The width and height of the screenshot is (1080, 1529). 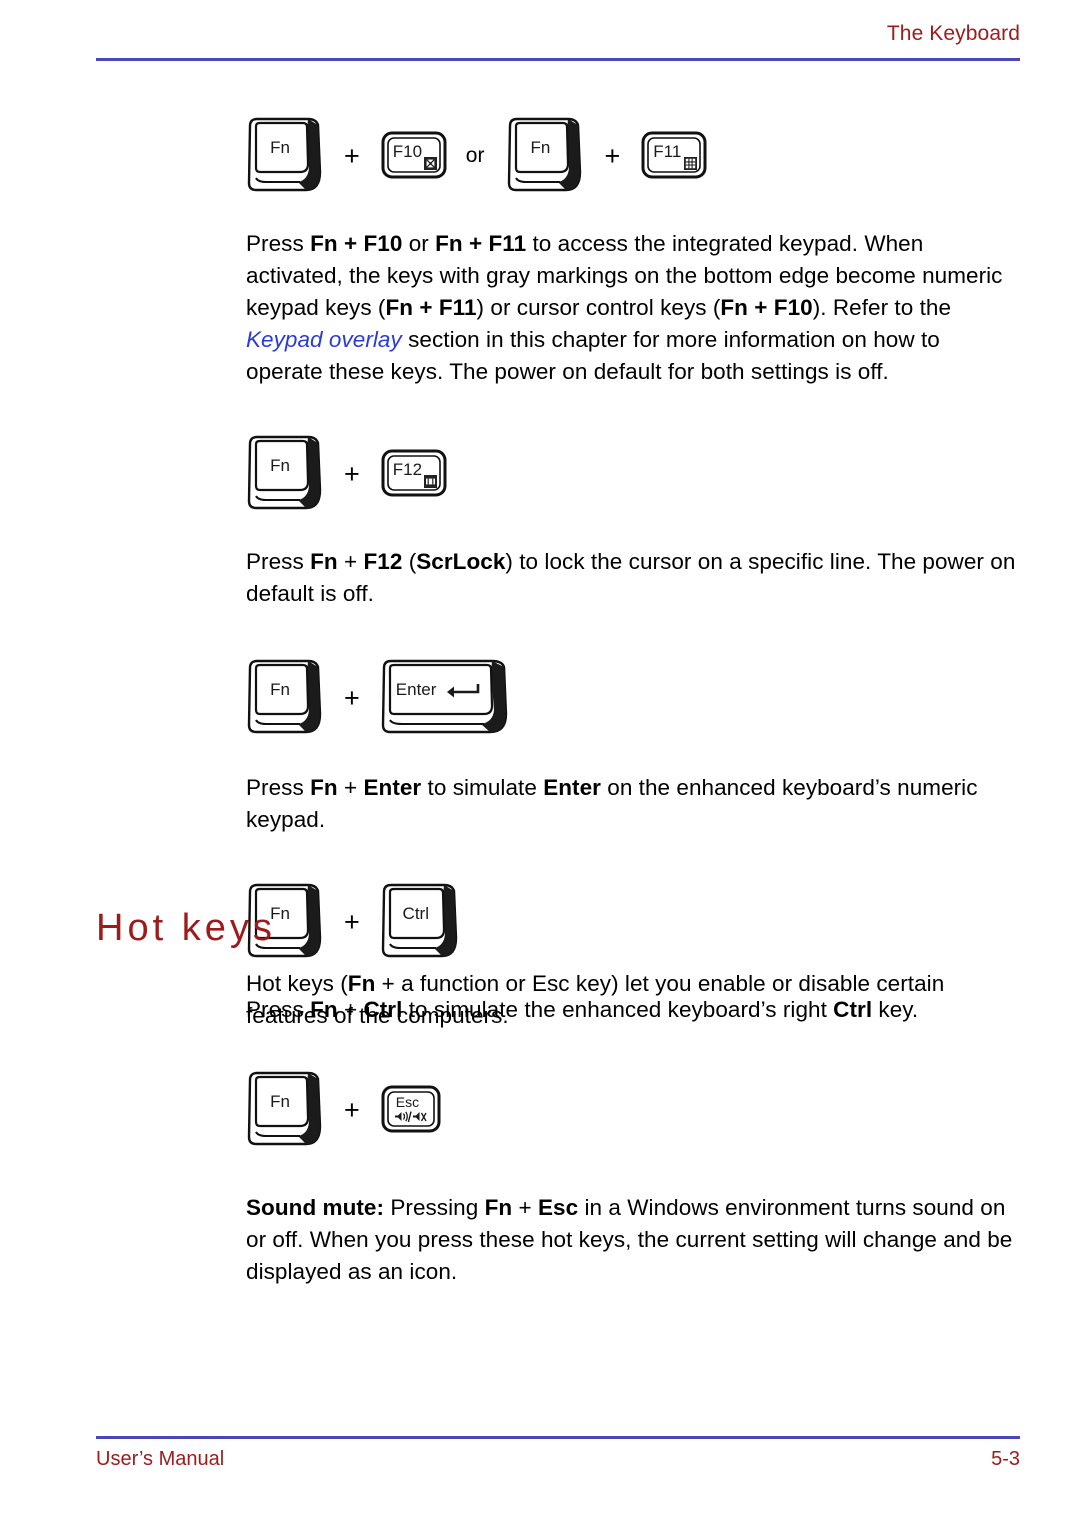 I want to click on text: ) or cursor control keys (, so click(x=598, y=307).